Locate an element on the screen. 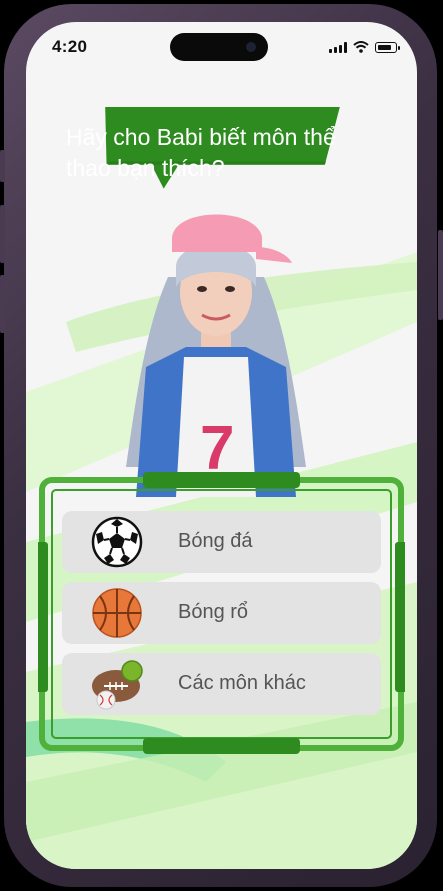  basketball-icon is located at coordinates (117, 613).